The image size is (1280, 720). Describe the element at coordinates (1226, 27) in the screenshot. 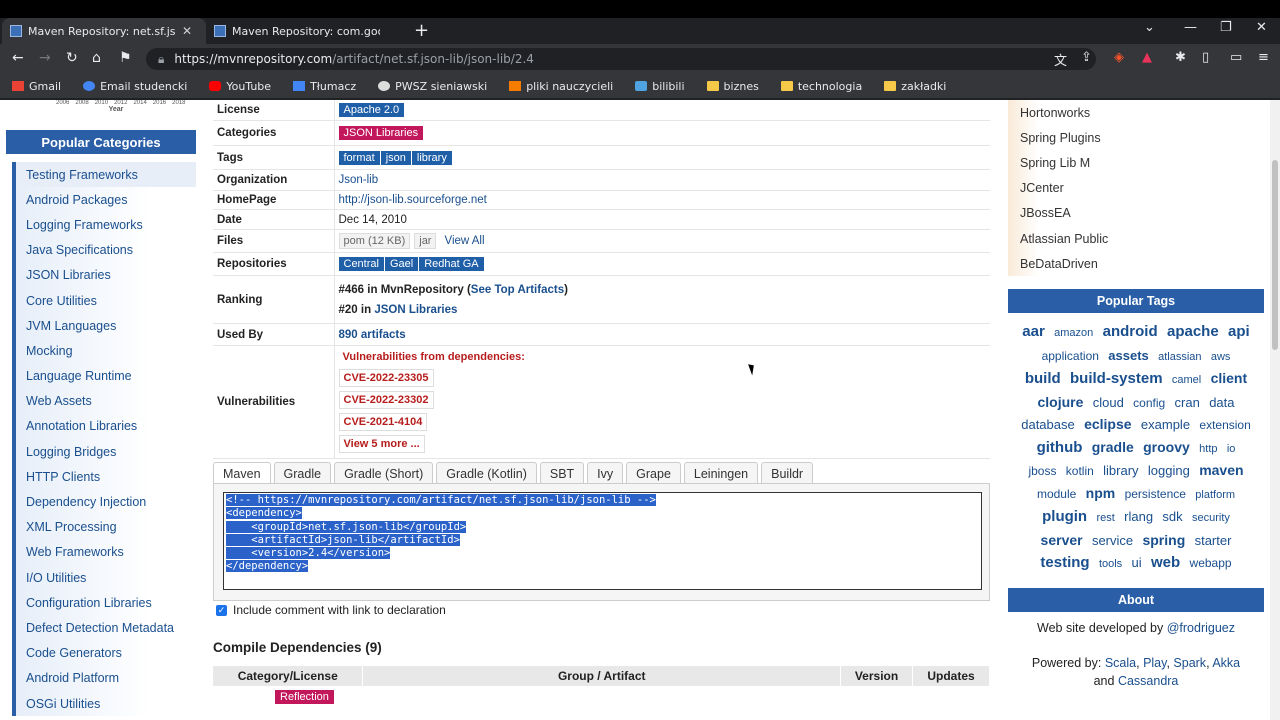

I see `maximize-icon: ❐` at that location.